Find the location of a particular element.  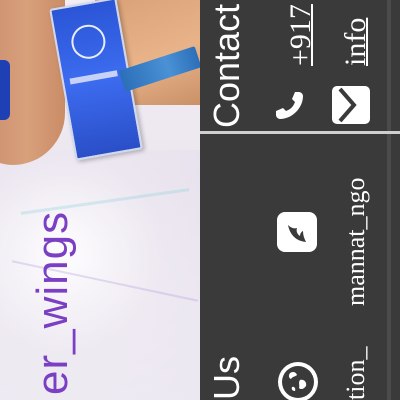

photo-sleeve is located at coordinates (5, 90).